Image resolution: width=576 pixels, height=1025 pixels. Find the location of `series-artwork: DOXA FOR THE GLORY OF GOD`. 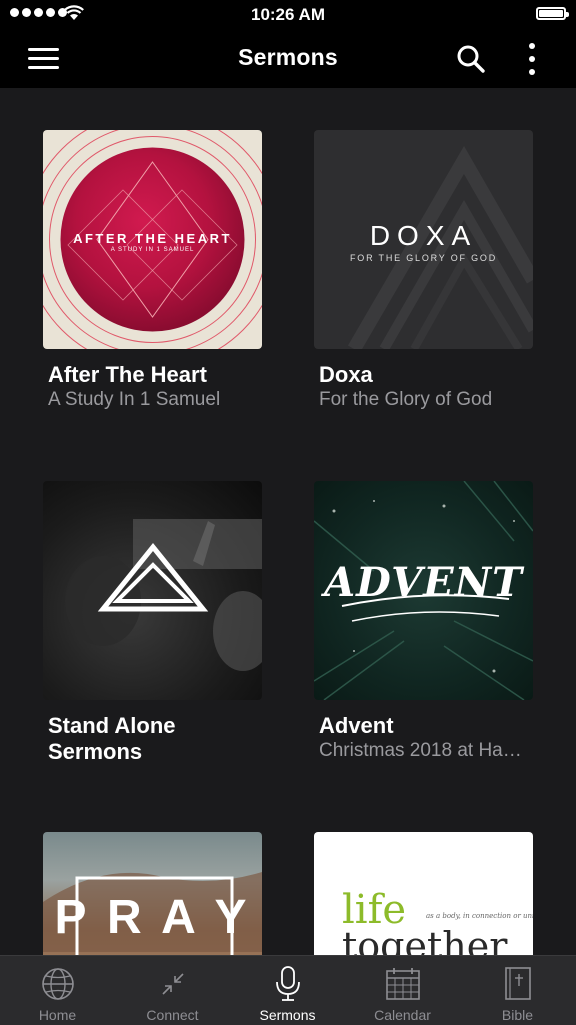

series-artwork: DOXA FOR THE GLORY OF GOD is located at coordinates (423, 239).